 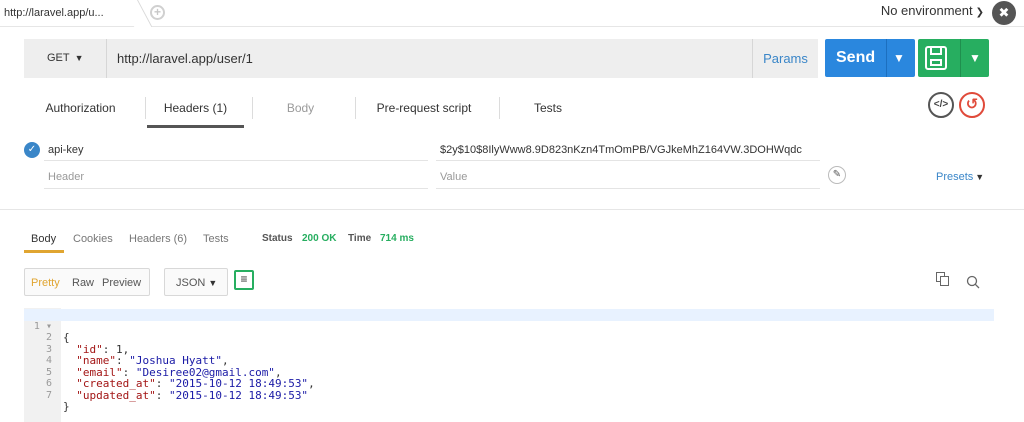 What do you see at coordinates (972, 105) in the screenshot?
I see `reset-icon: ↺` at bounding box center [972, 105].